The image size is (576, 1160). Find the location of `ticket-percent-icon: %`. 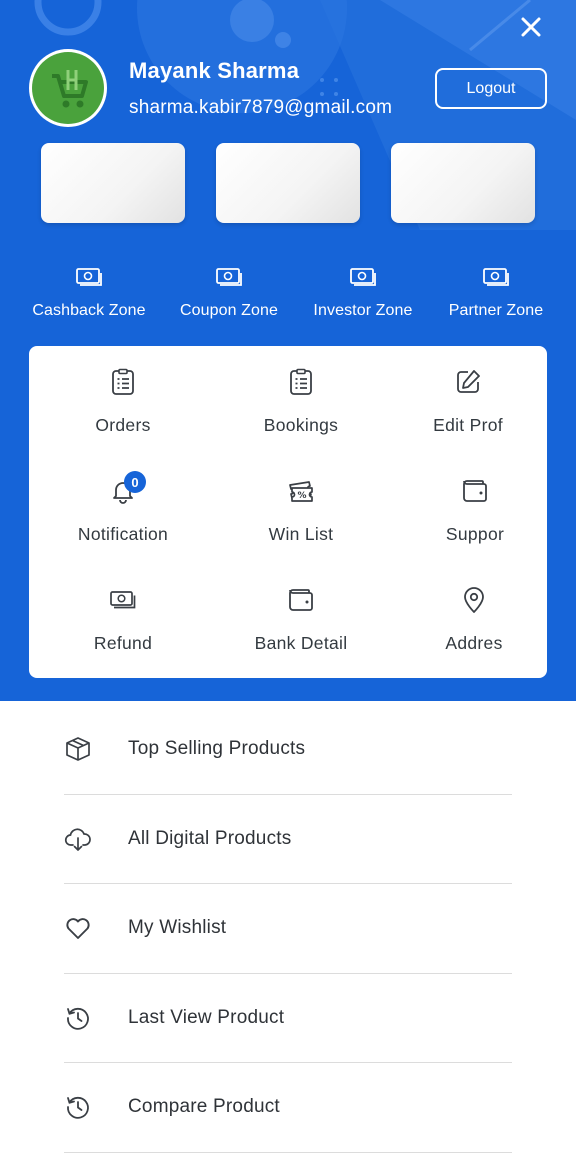

ticket-percent-icon: % is located at coordinates (301, 491).